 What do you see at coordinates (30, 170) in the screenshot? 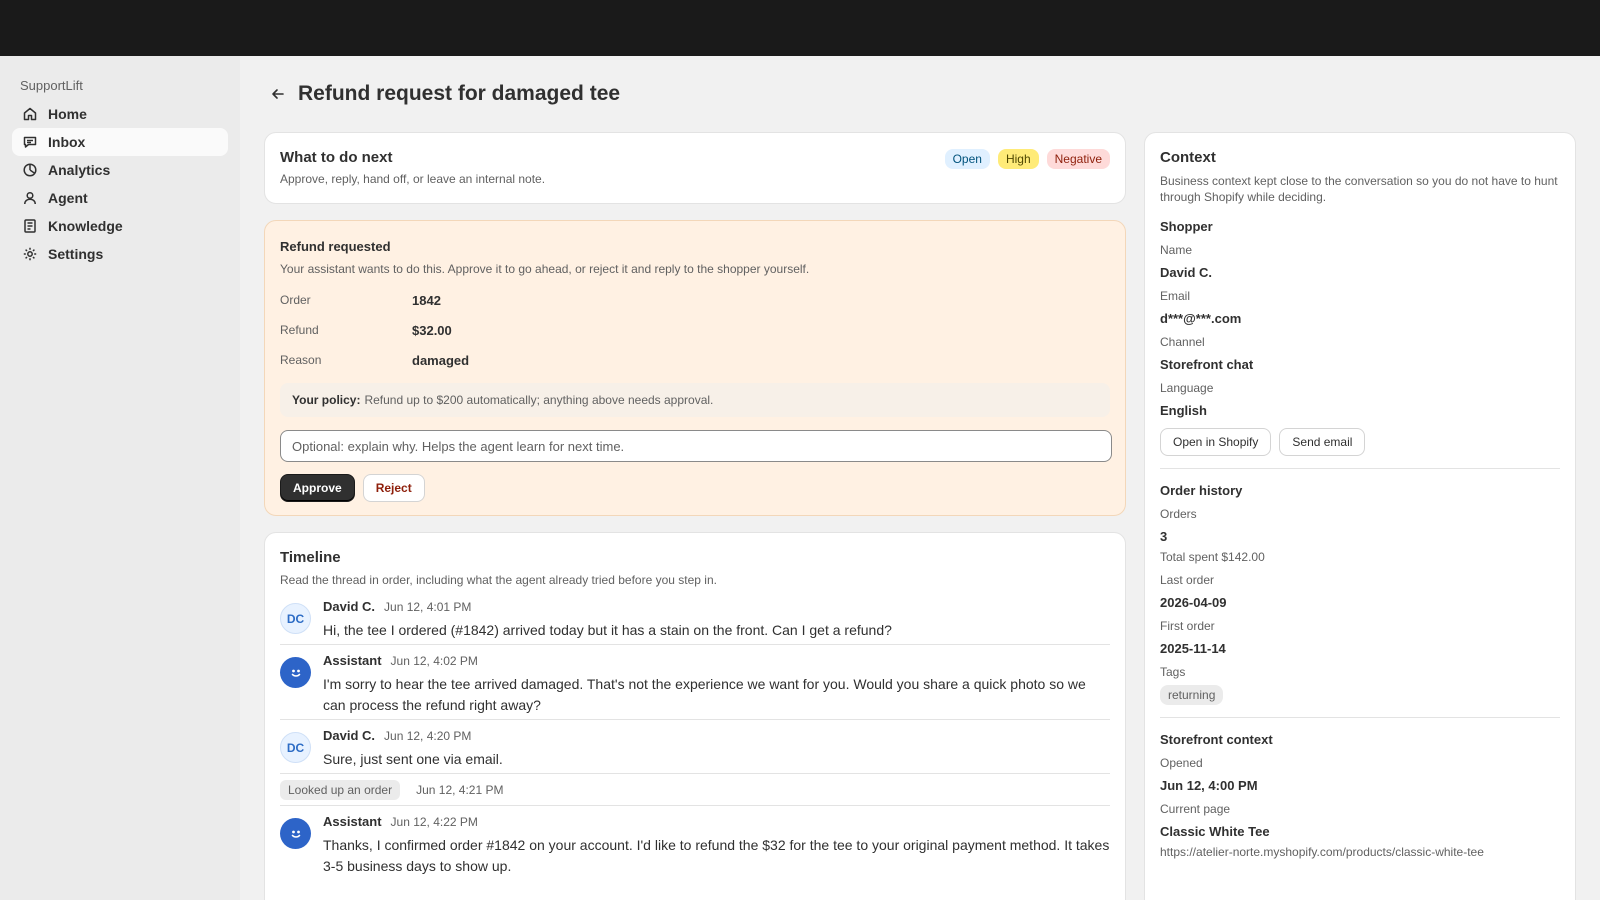
I see `analytics-icon` at bounding box center [30, 170].